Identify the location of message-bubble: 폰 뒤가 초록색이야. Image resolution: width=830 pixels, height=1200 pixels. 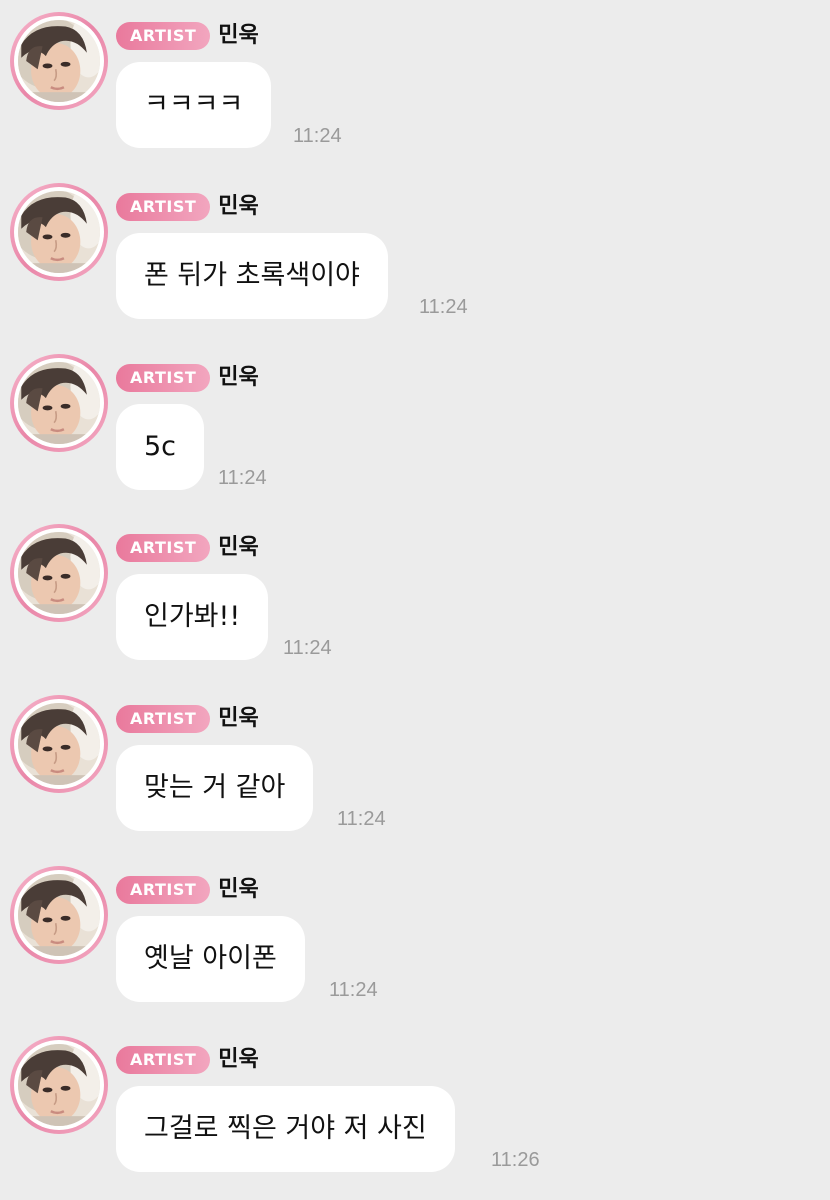
(252, 276).